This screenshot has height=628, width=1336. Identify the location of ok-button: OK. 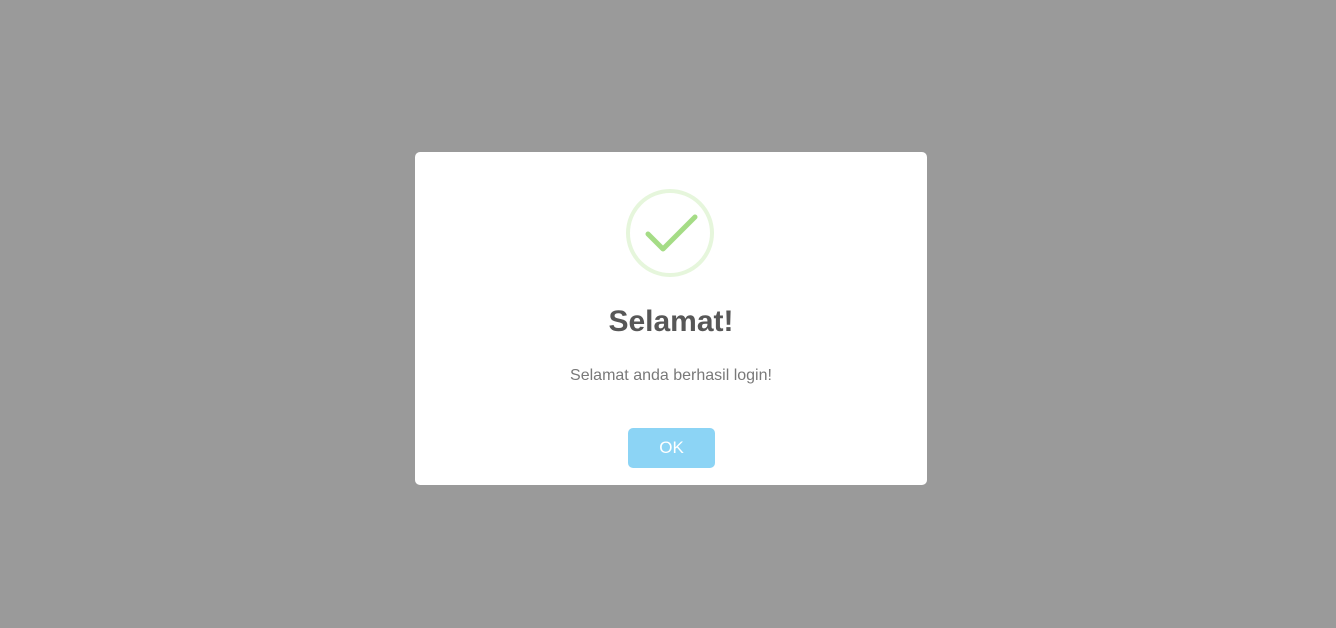
(671, 448).